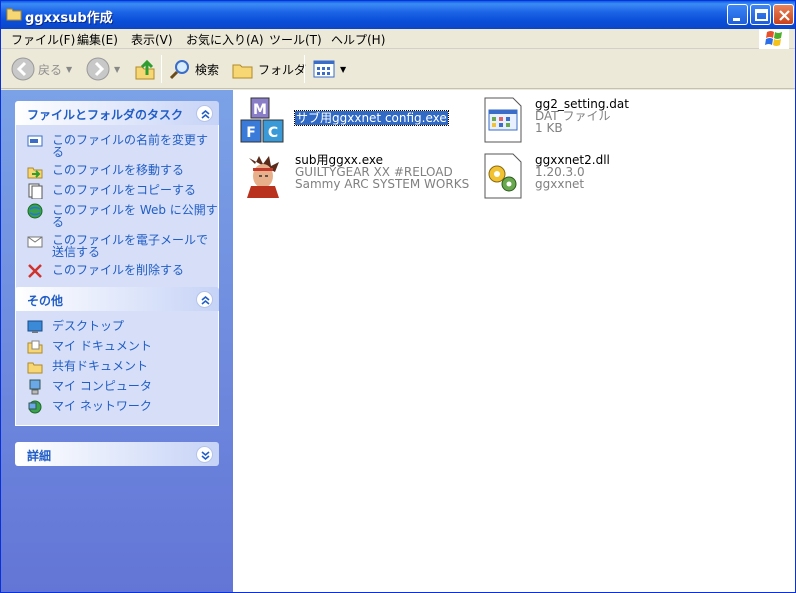 The width and height of the screenshot is (796, 593). I want to click on search-icon, so click(179, 70).